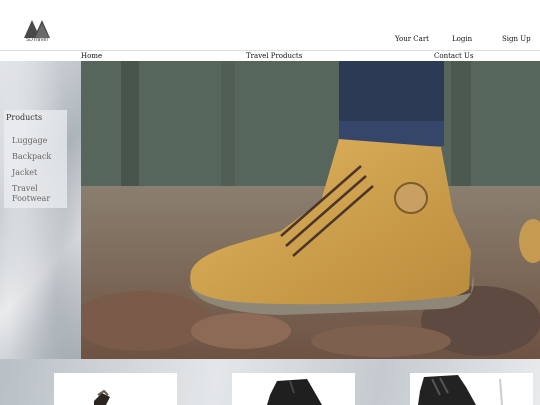  I want to click on nav-home: Home, so click(91, 56).